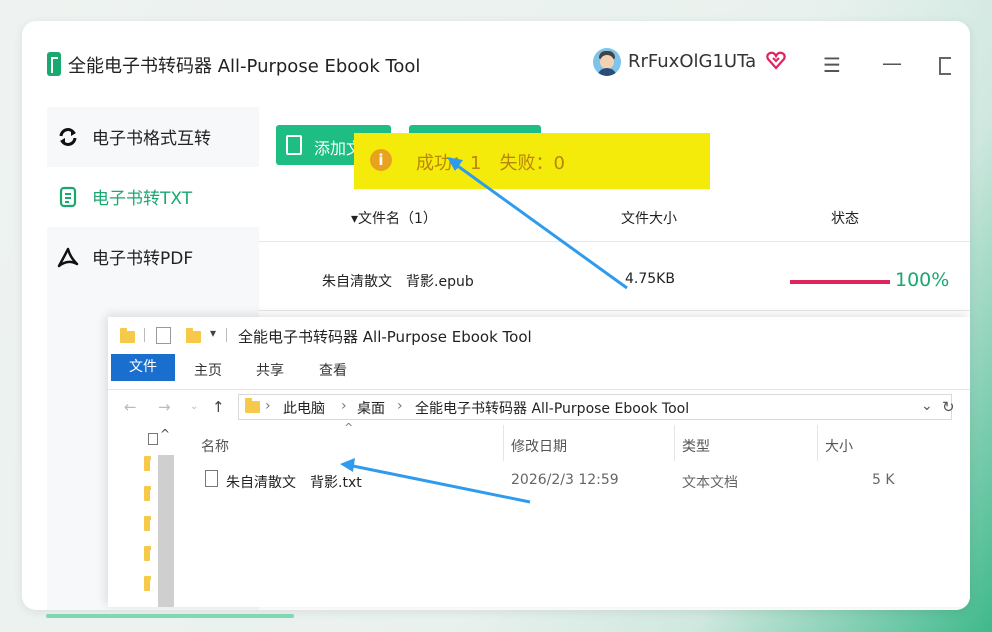 This screenshot has height=632, width=992. Describe the element at coordinates (170, 616) in the screenshot. I see `decorative-line` at that location.